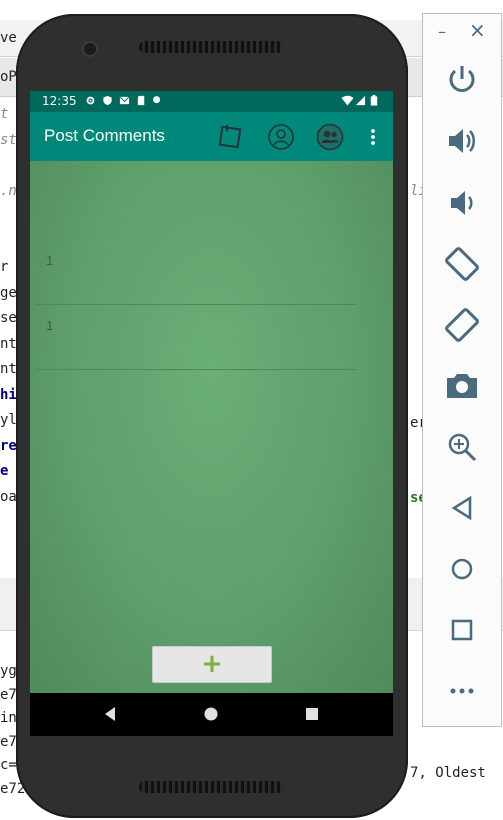  I want to click on ide-log-fragment: 7, Oldest, so click(448, 773).